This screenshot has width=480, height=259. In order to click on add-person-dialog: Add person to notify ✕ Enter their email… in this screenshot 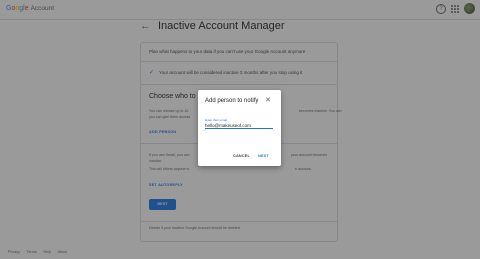, I will do `click(239, 128)`.